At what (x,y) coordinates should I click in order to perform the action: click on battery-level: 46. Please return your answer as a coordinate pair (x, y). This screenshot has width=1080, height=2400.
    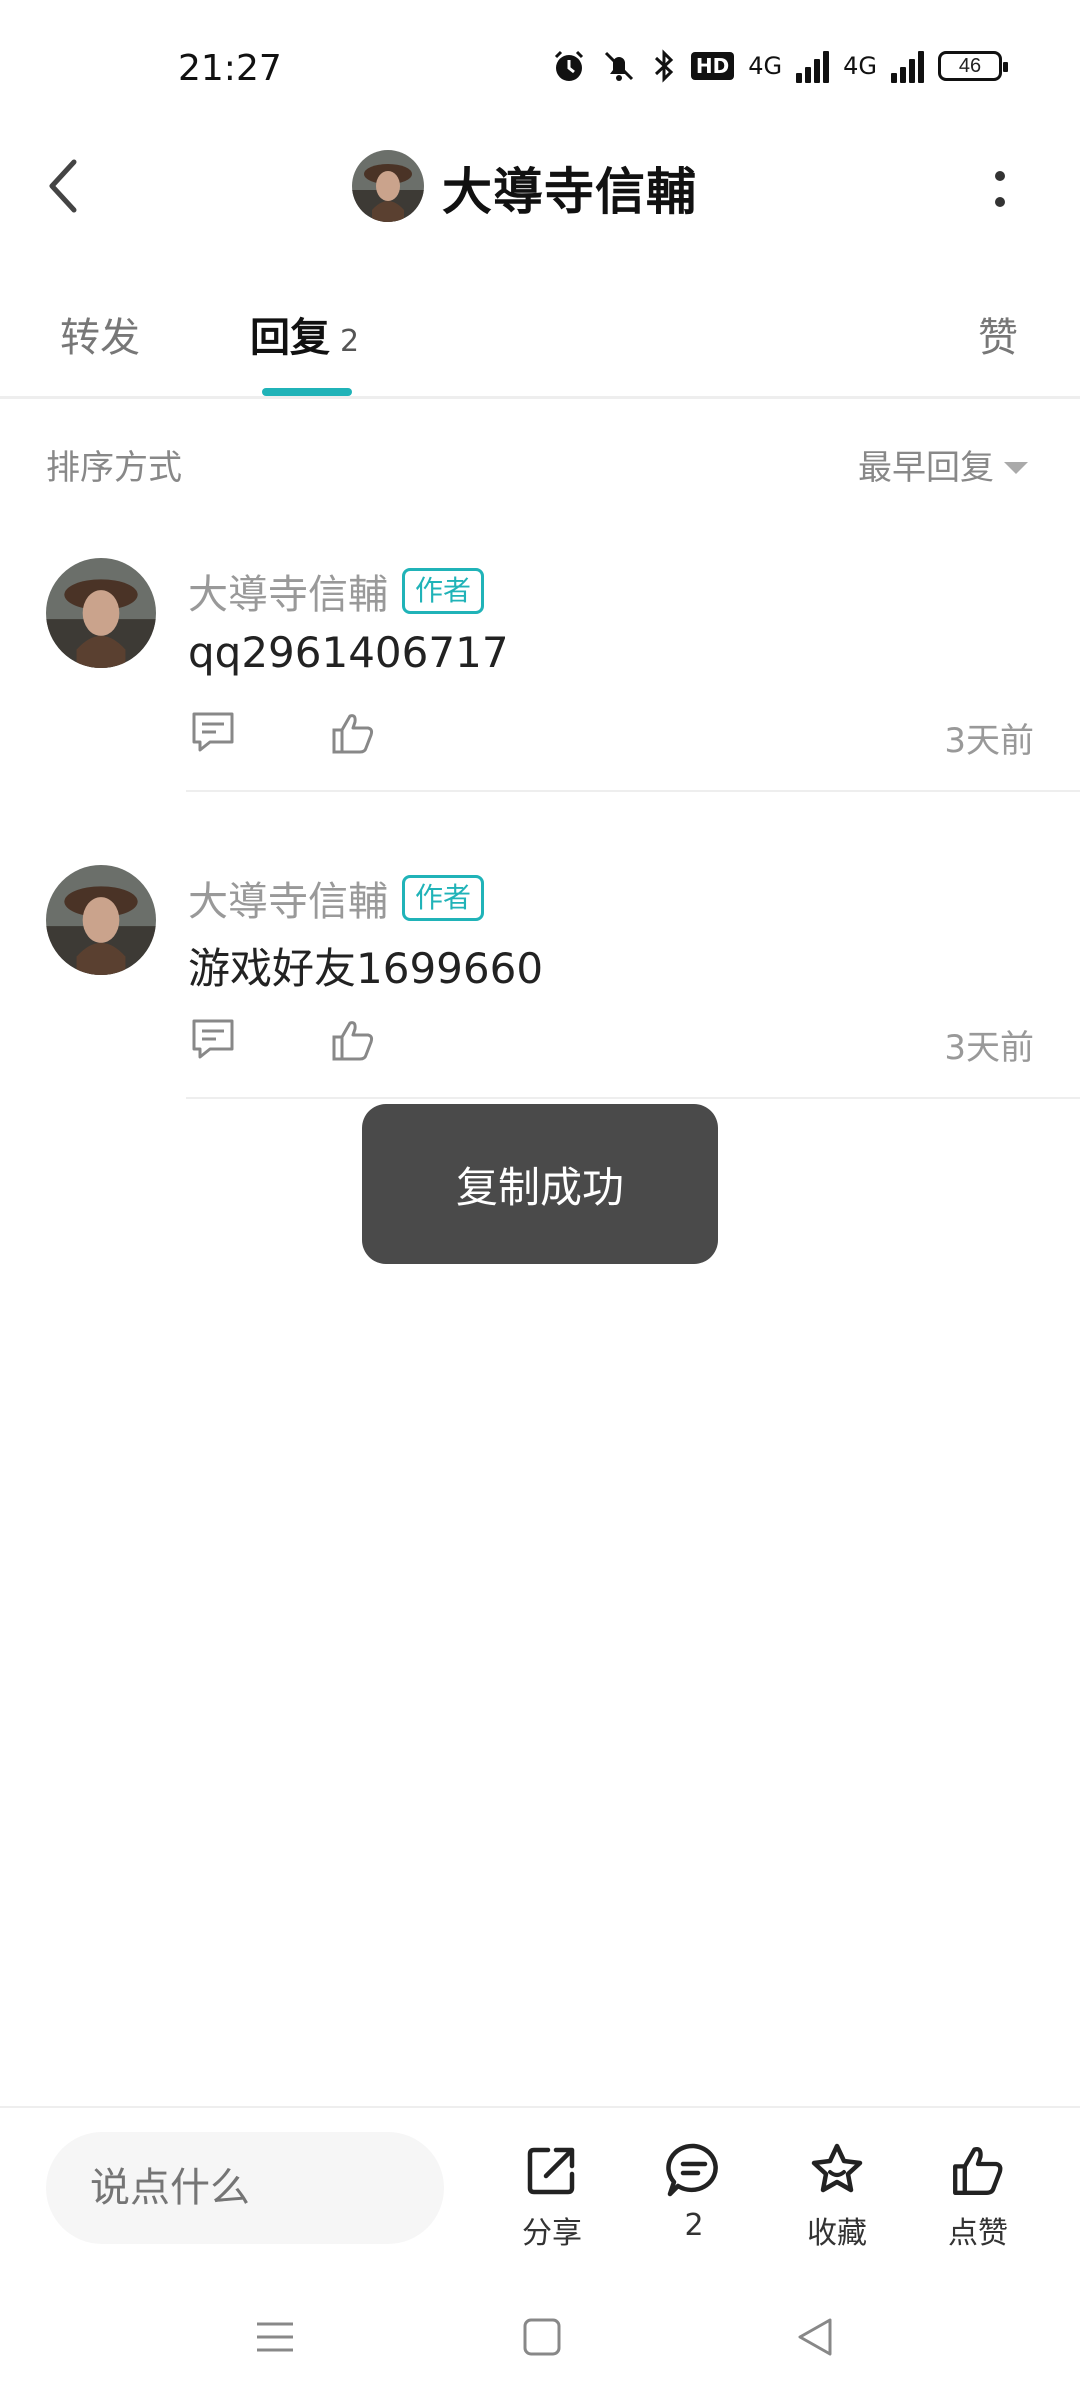
    Looking at the image, I should click on (970, 65).